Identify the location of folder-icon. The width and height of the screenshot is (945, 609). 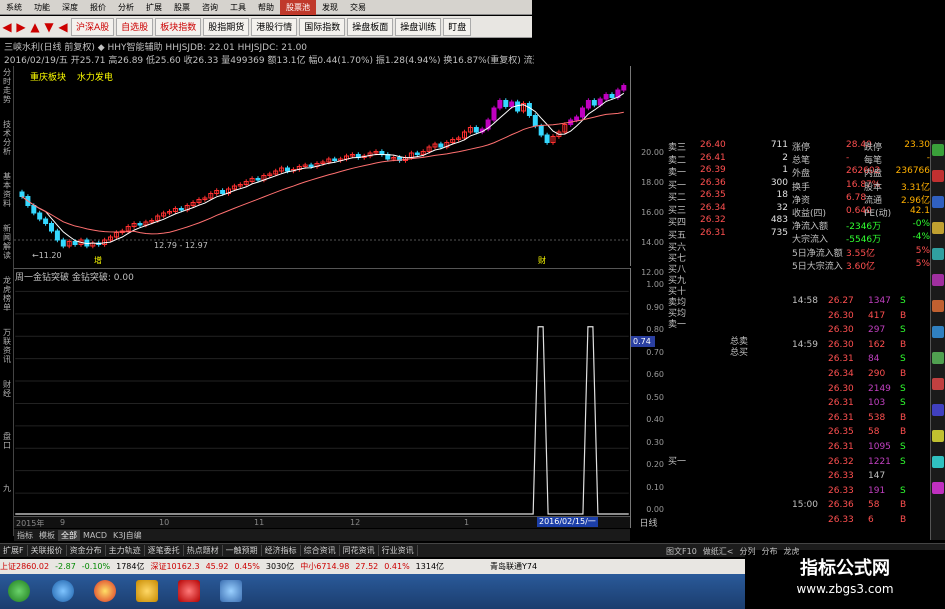
(147, 591).